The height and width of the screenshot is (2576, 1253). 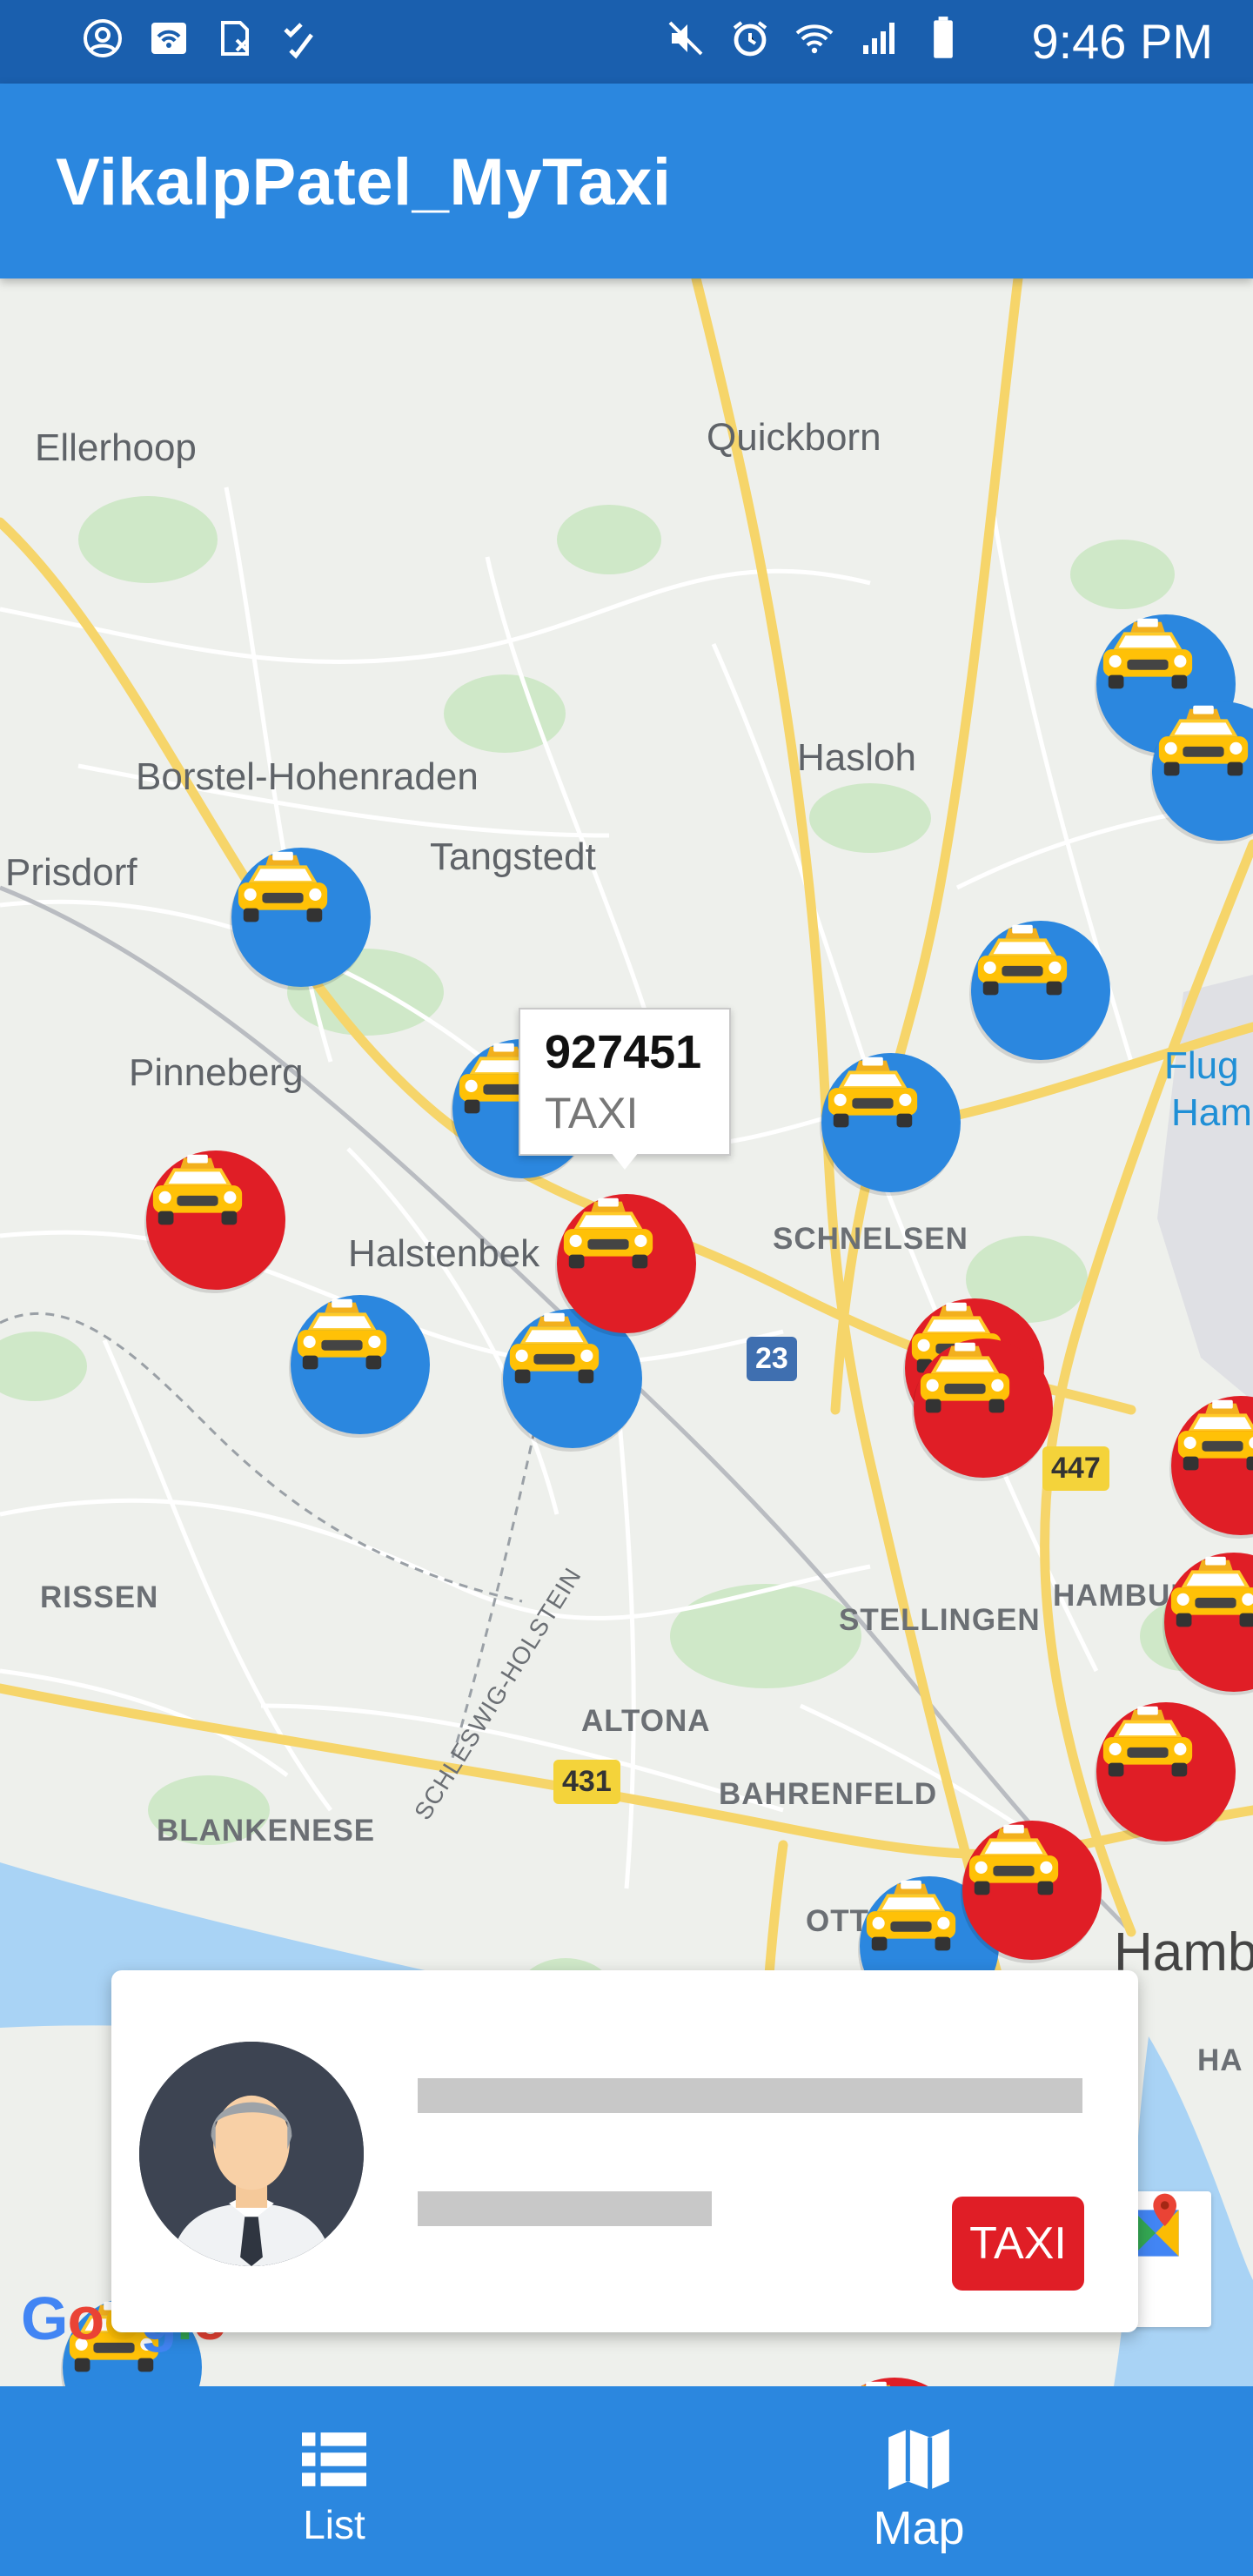 I want to click on status-time: 9:46 PM, so click(x=1122, y=41).